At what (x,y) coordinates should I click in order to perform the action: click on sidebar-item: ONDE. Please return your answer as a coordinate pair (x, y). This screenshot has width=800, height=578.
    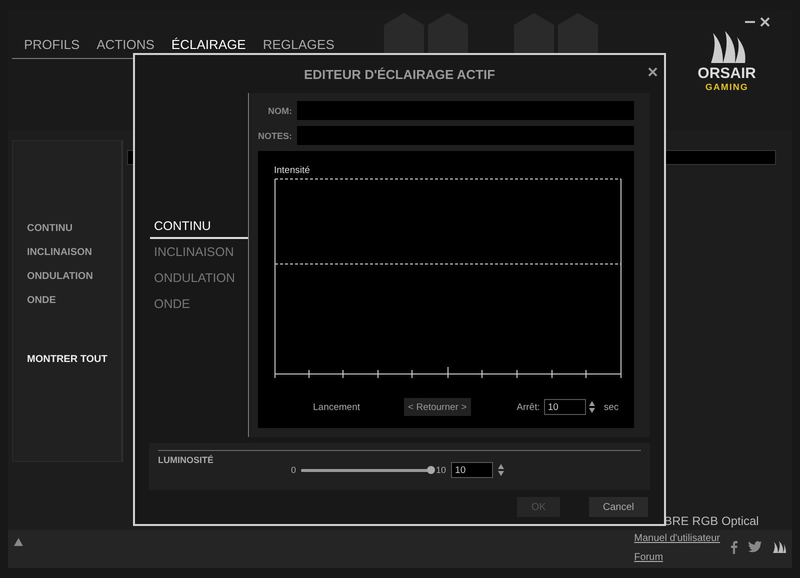
    Looking at the image, I should click on (74, 300).